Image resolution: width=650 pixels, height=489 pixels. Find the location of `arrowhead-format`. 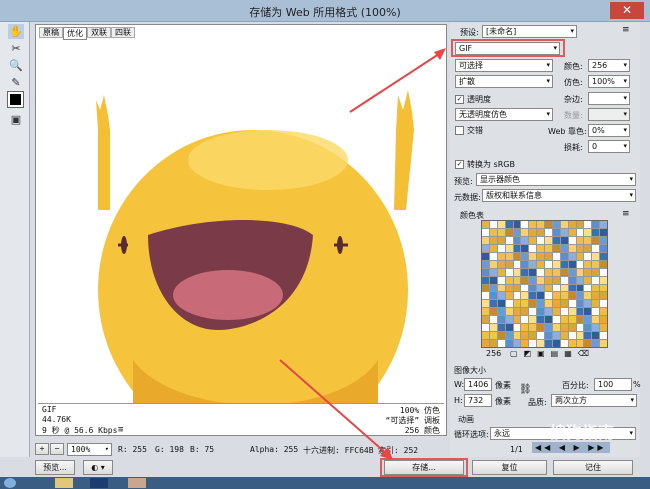

arrowhead-format is located at coordinates (440, 54).